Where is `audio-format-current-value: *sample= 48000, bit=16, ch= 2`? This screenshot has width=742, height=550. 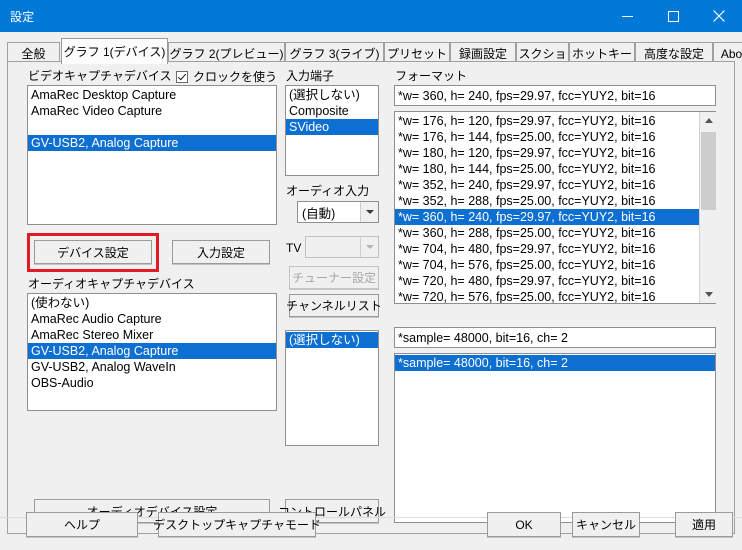
audio-format-current-value: *sample= 48000, bit=16, ch= 2 is located at coordinates (555, 337).